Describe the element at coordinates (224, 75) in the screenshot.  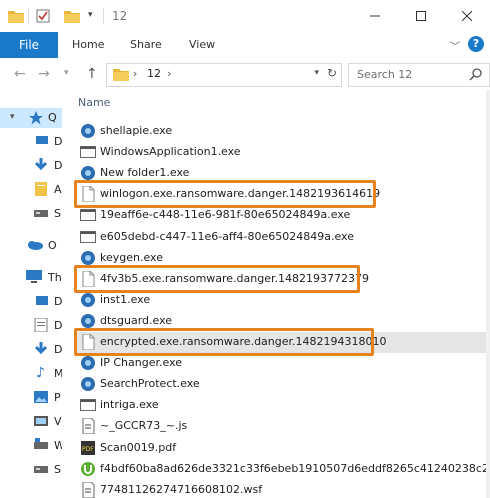
I see `address-bar: › 12 › ▾ ↻` at that location.